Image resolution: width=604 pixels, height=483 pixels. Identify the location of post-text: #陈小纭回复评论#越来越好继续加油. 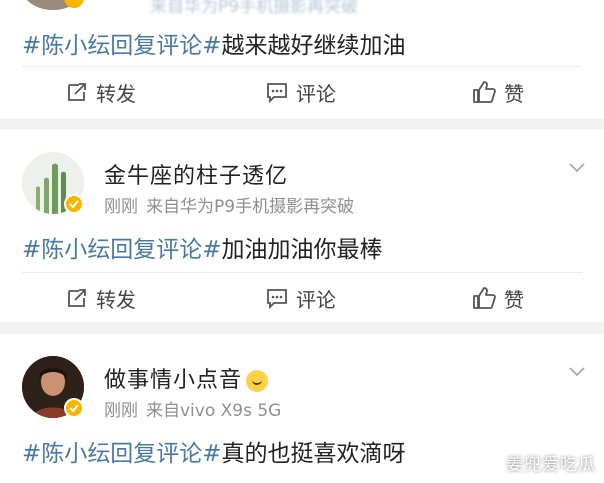
(214, 43).